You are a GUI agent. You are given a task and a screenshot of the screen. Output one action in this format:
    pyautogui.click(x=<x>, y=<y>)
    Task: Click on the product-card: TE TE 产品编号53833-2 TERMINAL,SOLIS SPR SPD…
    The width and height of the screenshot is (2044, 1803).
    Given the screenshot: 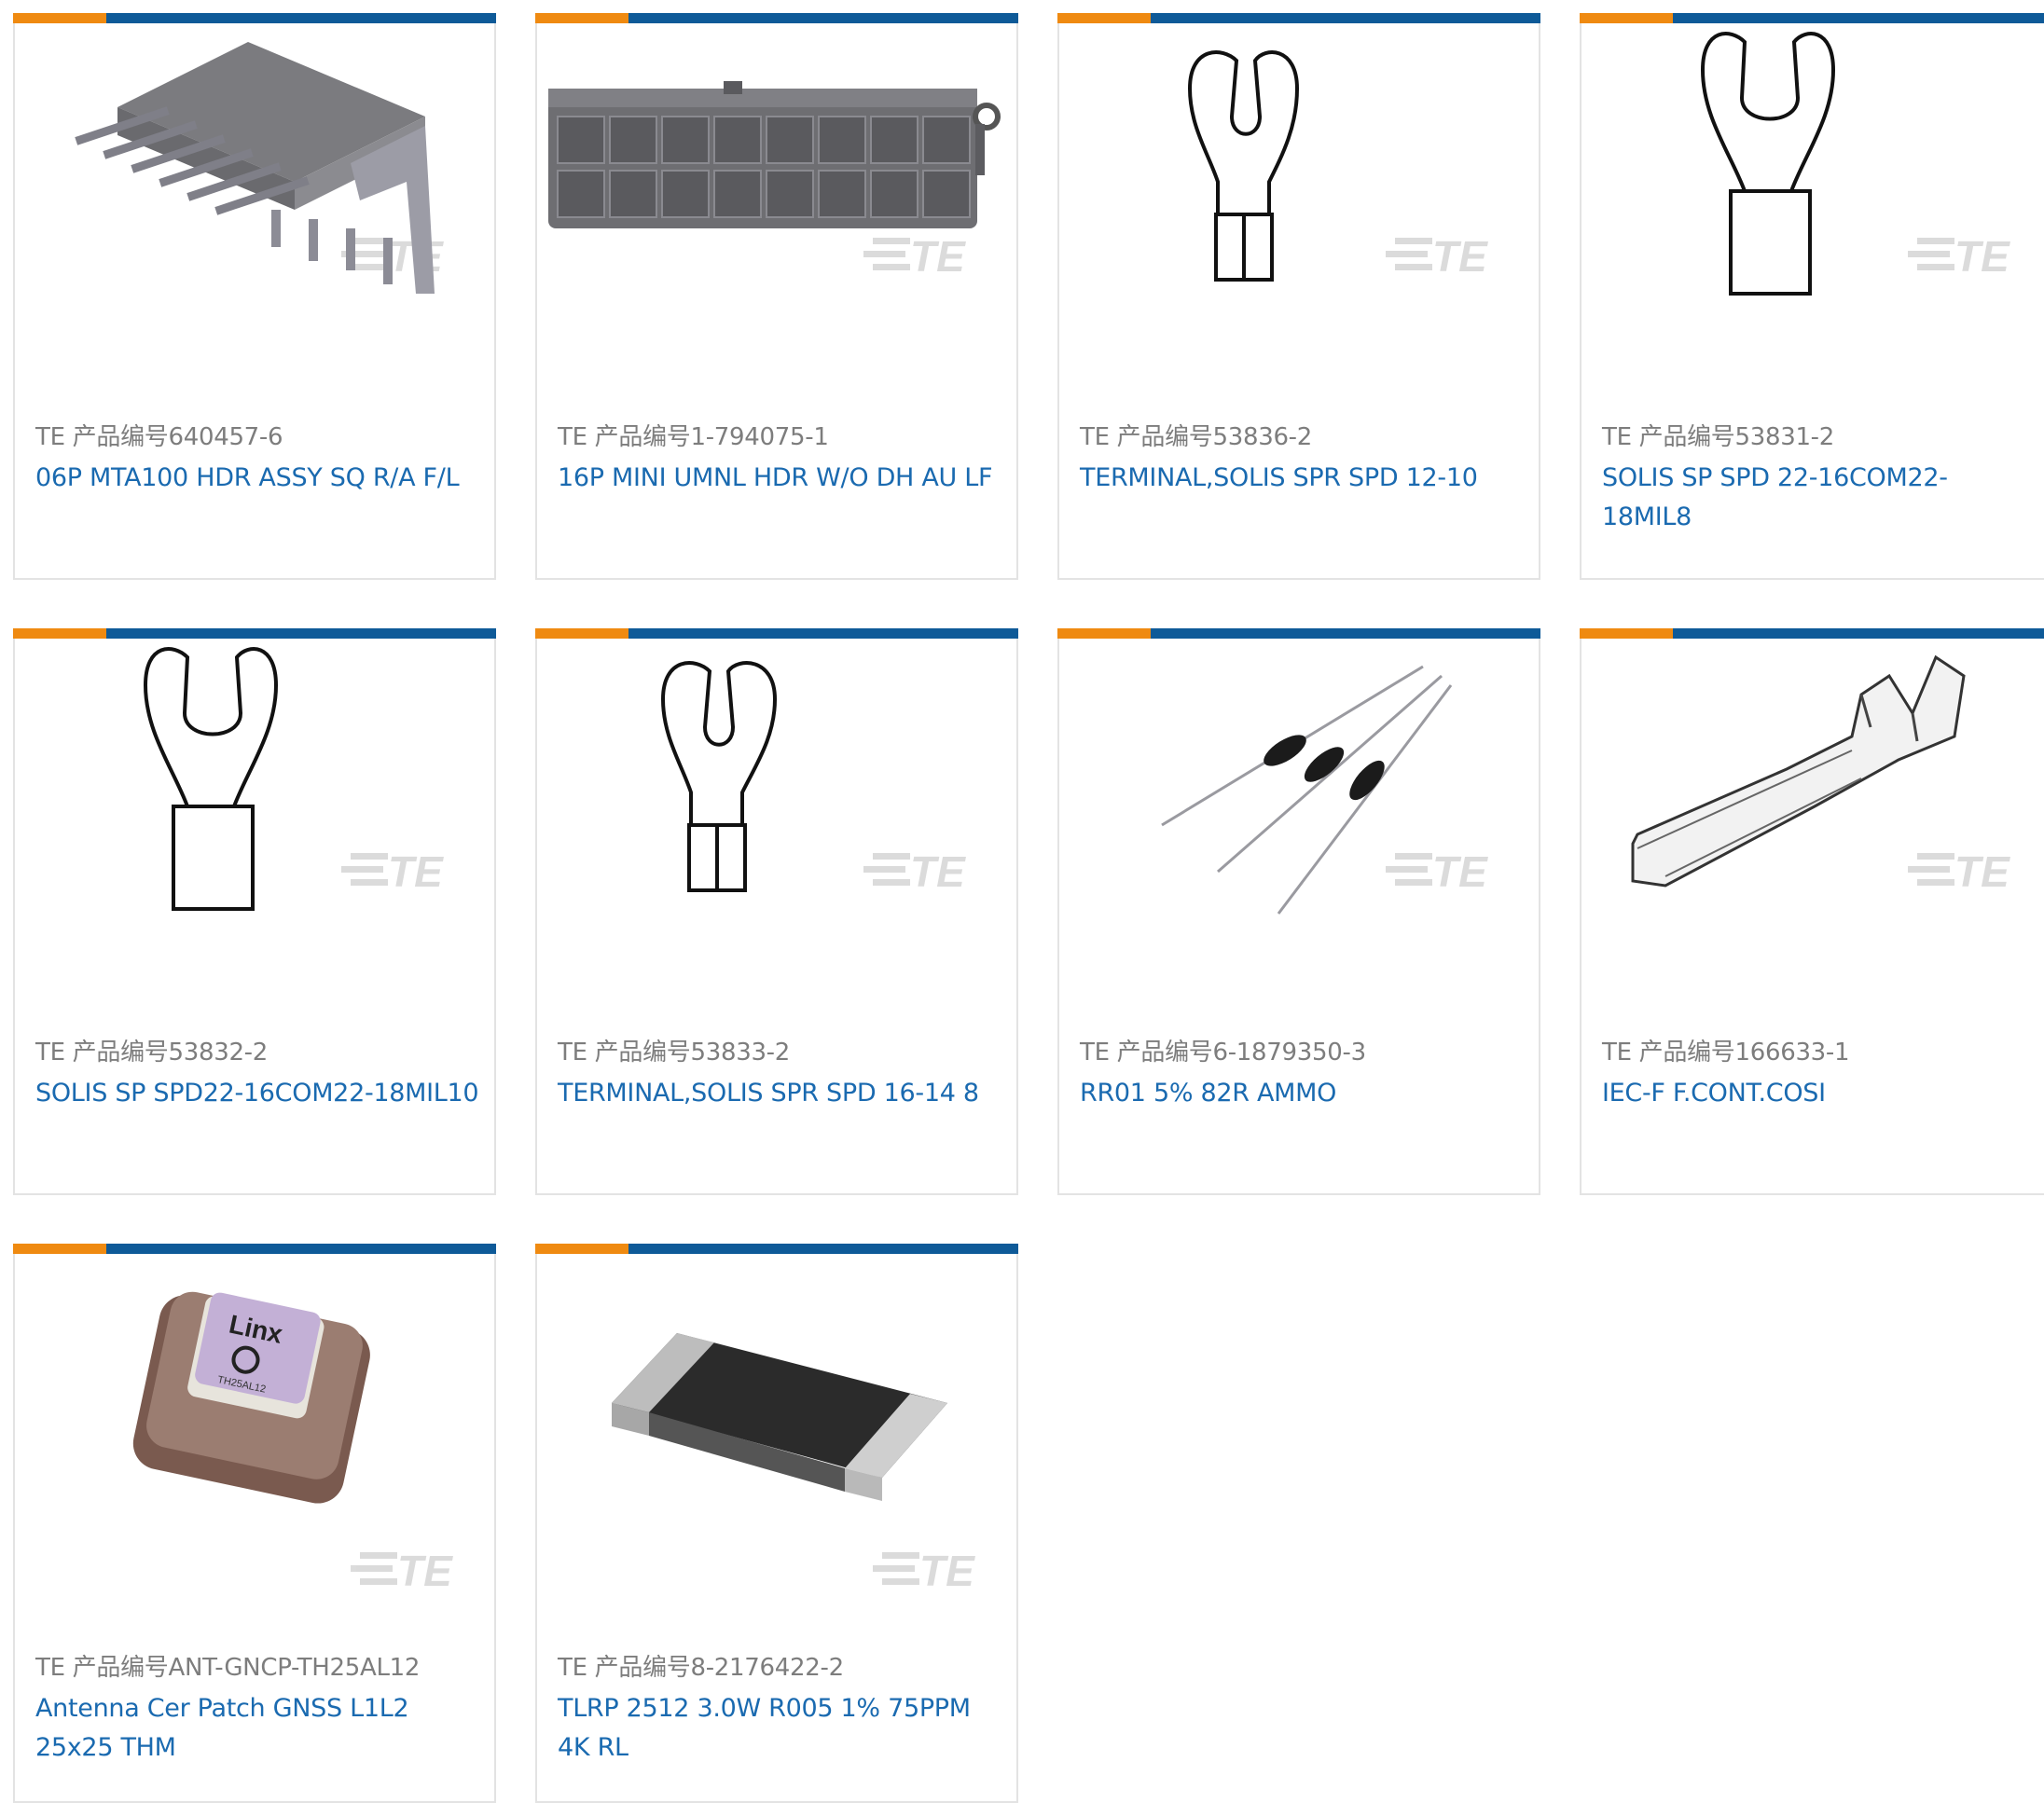 What is the action you would take?
    pyautogui.click(x=776, y=911)
    